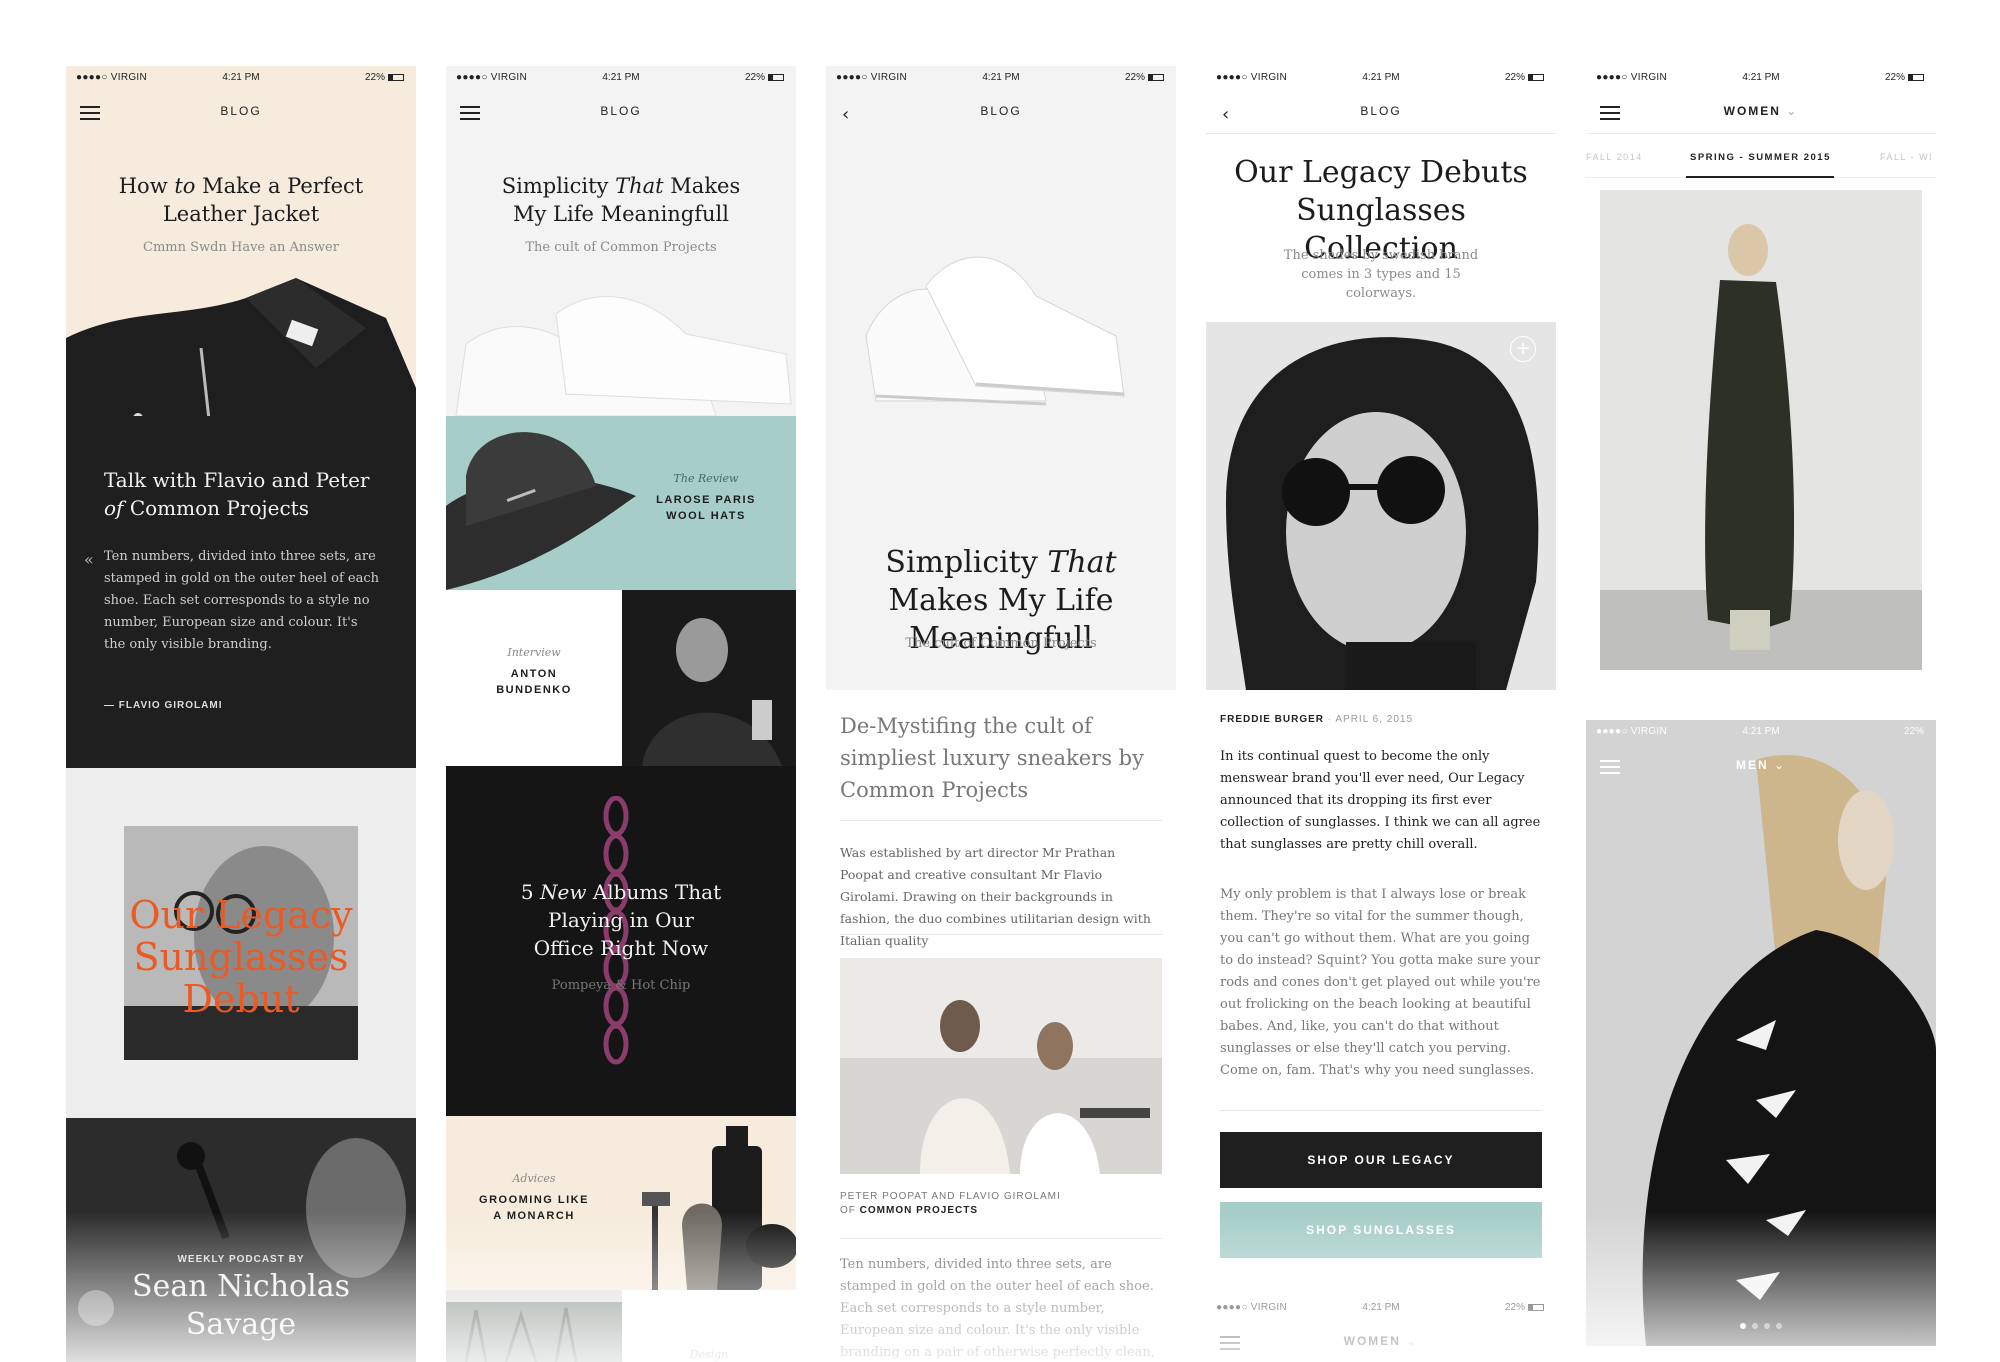 The image size is (2000, 1362). Describe the element at coordinates (1381, 1160) in the screenshot. I see `shop-our-legacy-button: SHOP OUR LEGACY` at that location.